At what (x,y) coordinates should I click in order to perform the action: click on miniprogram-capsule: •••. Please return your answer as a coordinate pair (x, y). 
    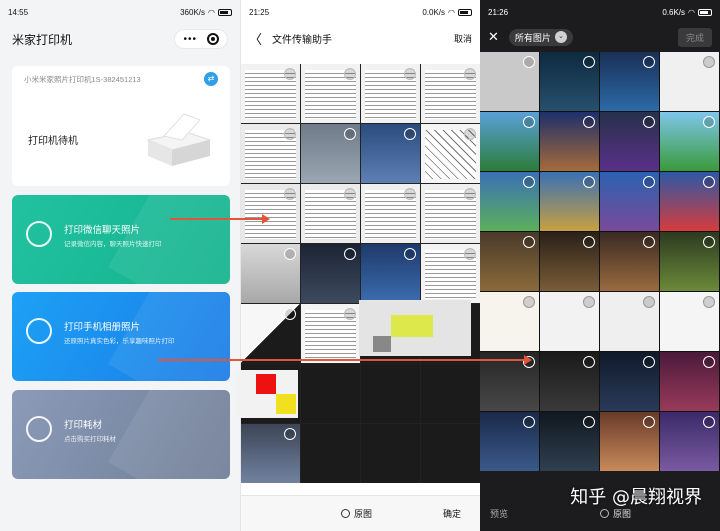
    Looking at the image, I should click on (201, 39).